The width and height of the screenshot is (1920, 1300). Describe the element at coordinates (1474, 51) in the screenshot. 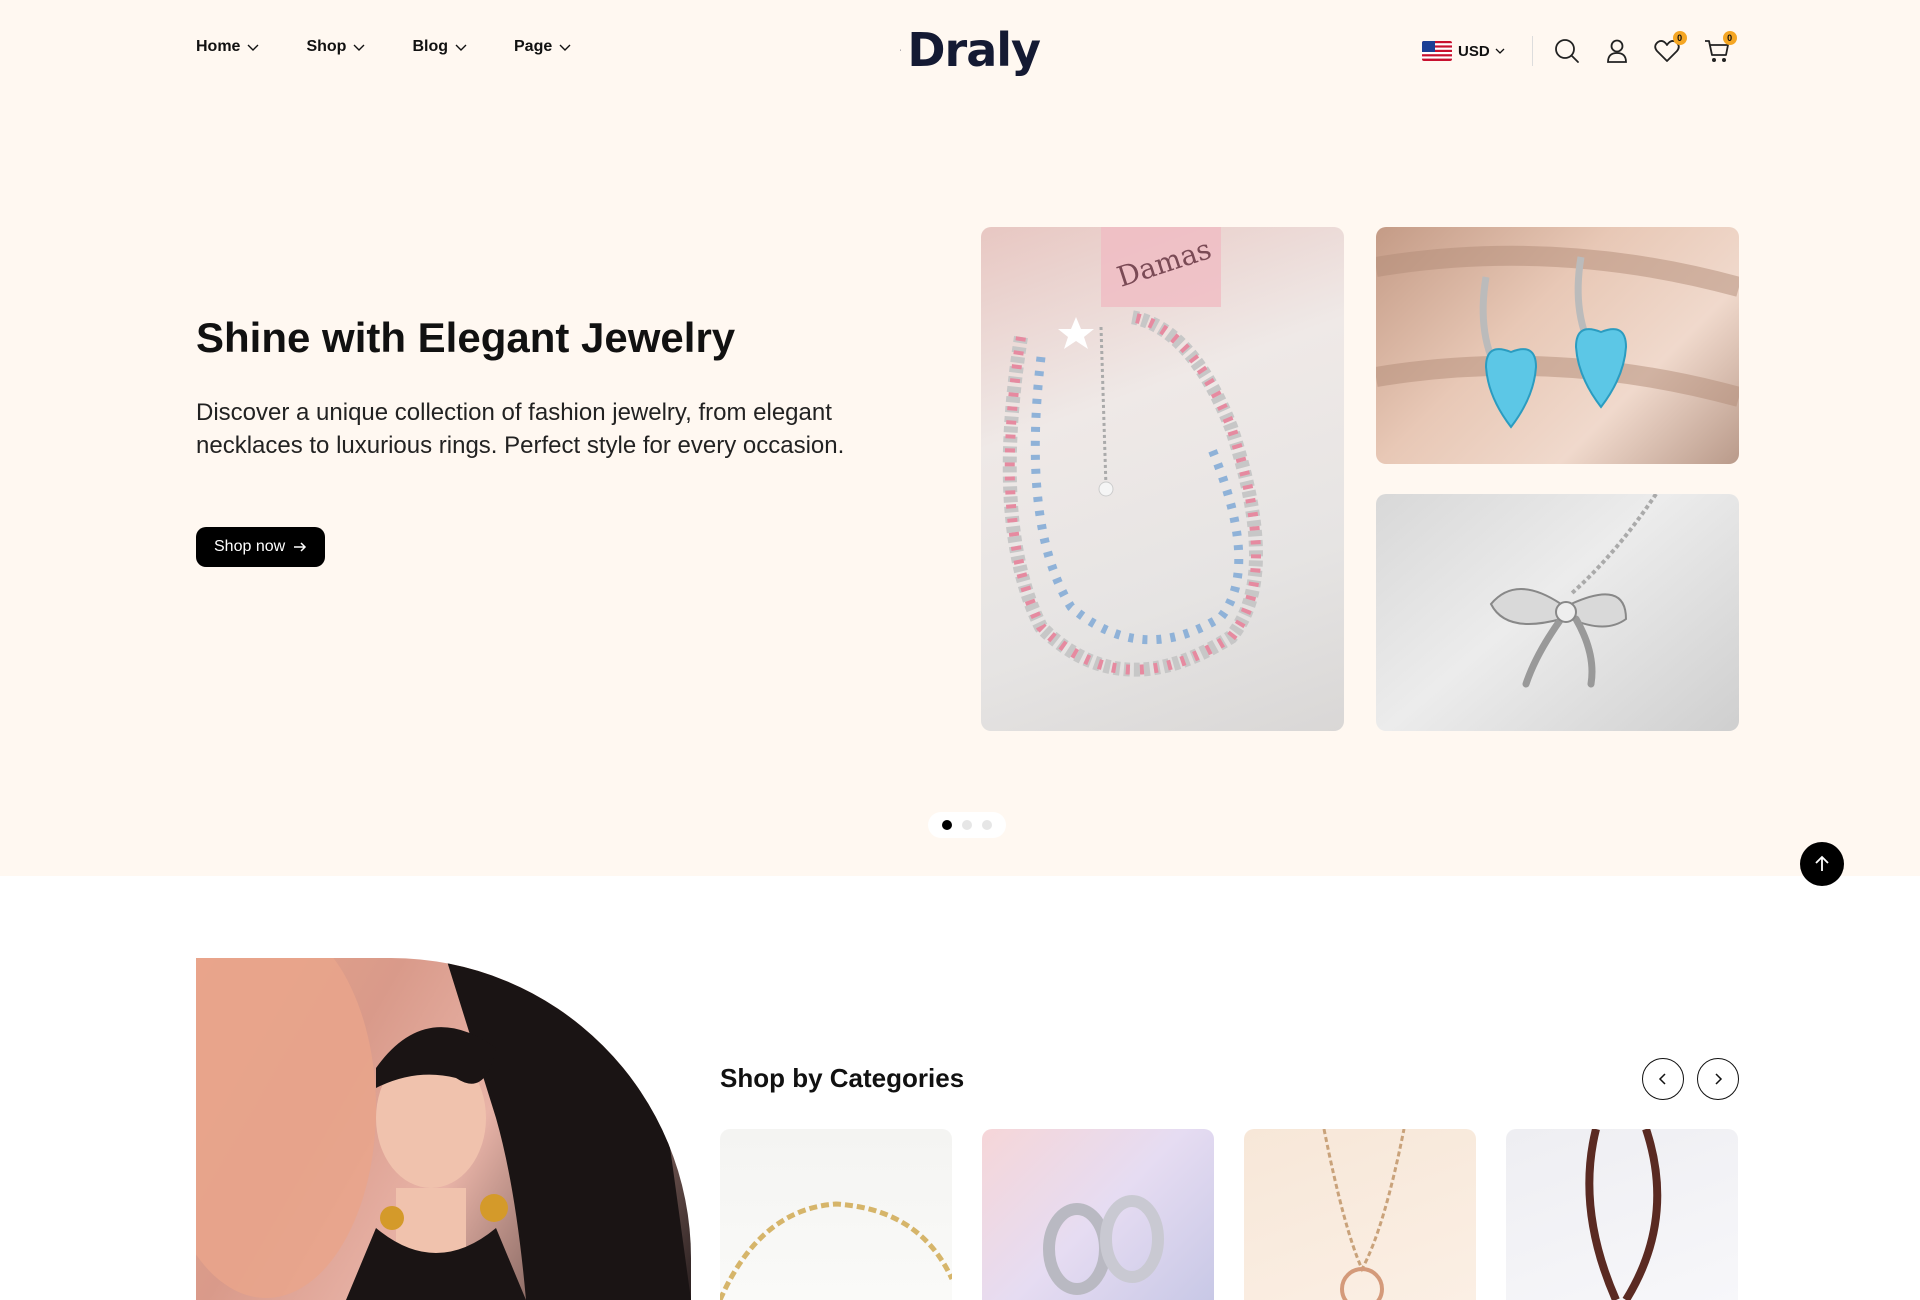

I see `currency-label: USD` at that location.